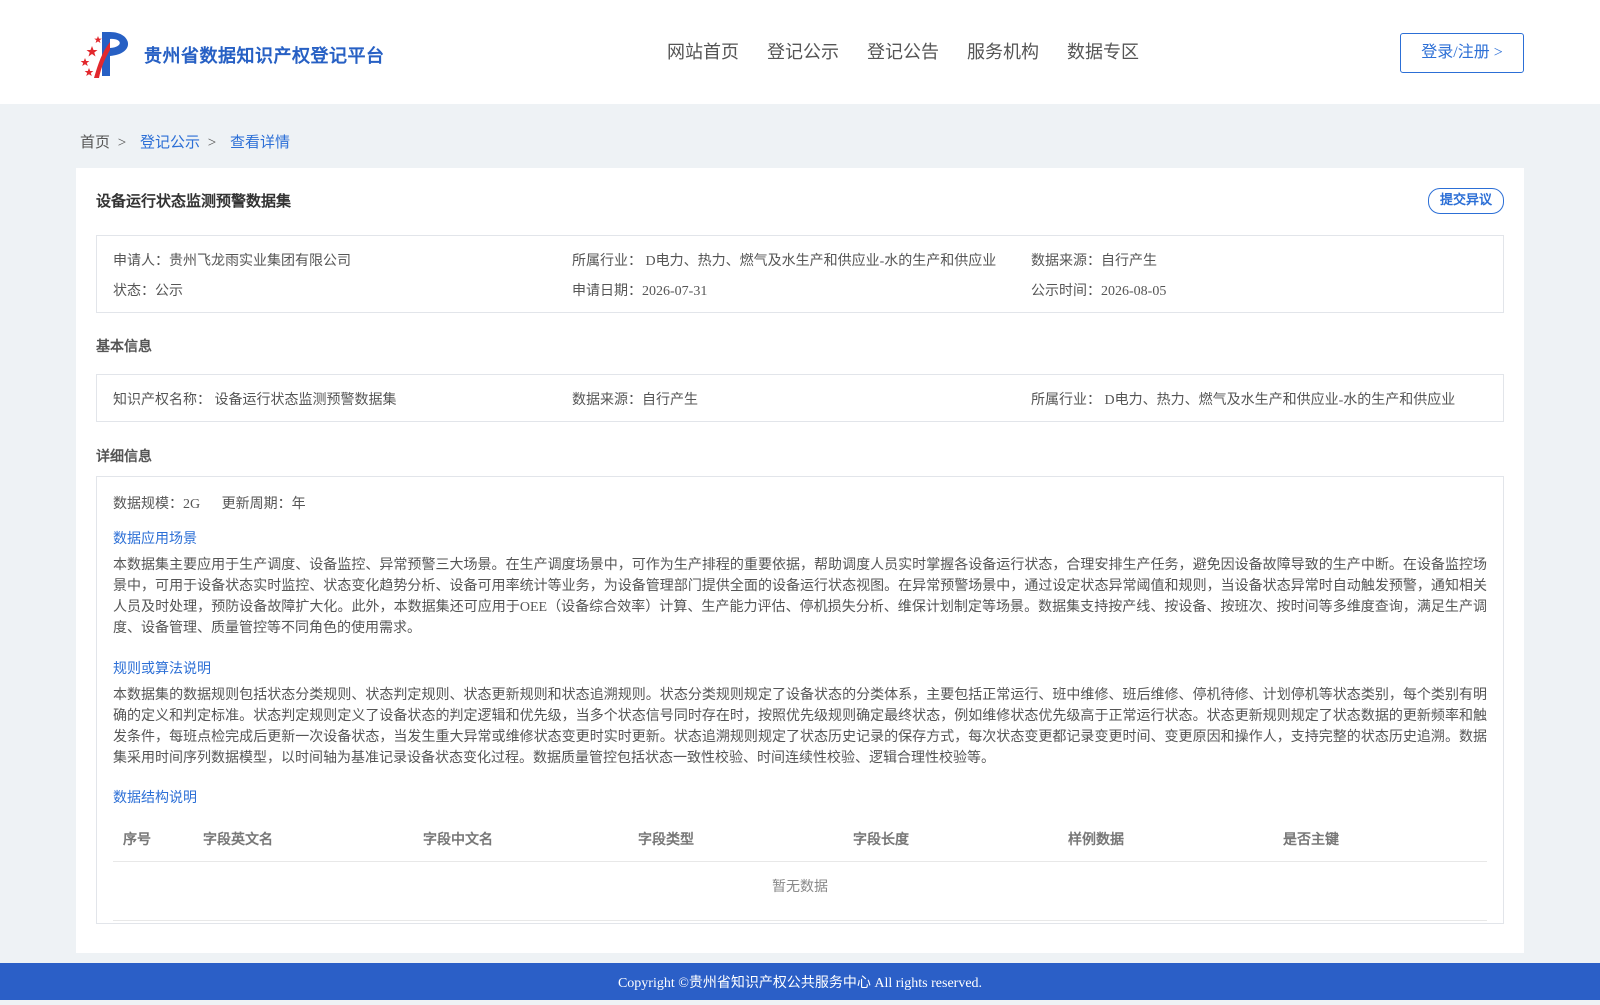  I want to click on update-cycle: 更新周期：年, so click(263, 504).